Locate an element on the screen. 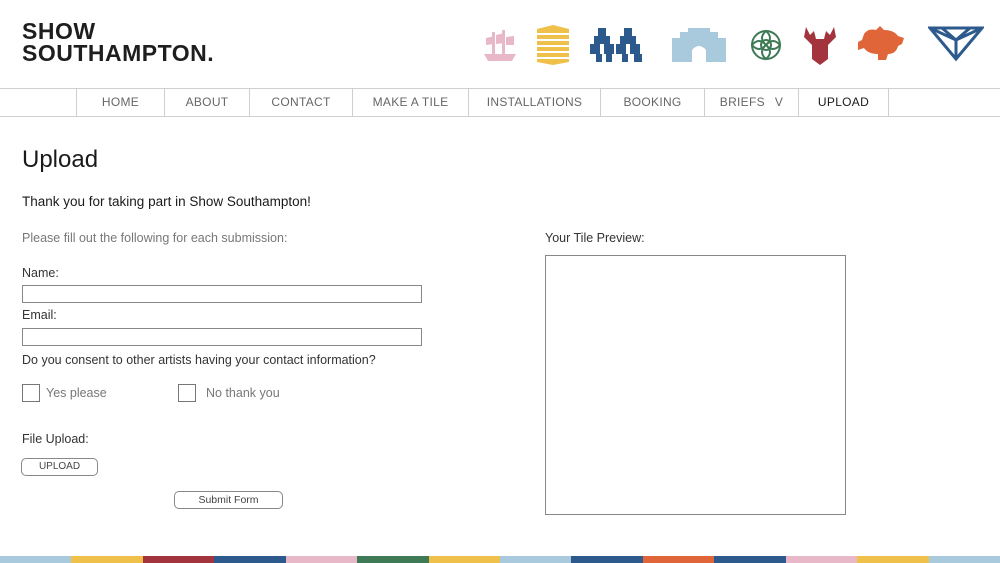 The width and height of the screenshot is (1000, 563). ship-icon is located at coordinates (500, 45).